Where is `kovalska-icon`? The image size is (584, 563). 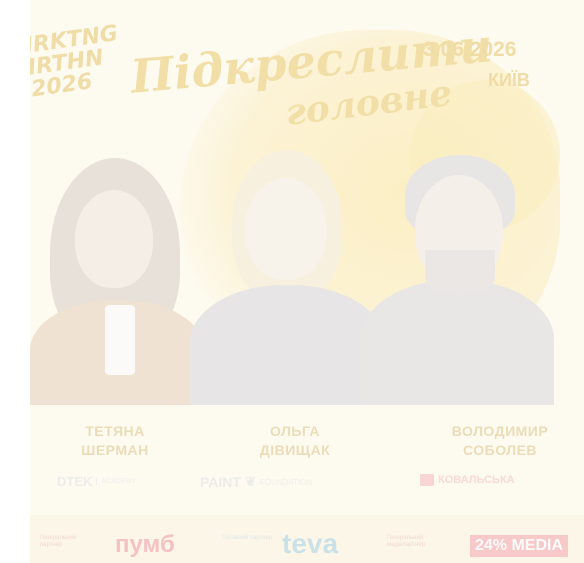
kovalska-icon is located at coordinates (427, 480).